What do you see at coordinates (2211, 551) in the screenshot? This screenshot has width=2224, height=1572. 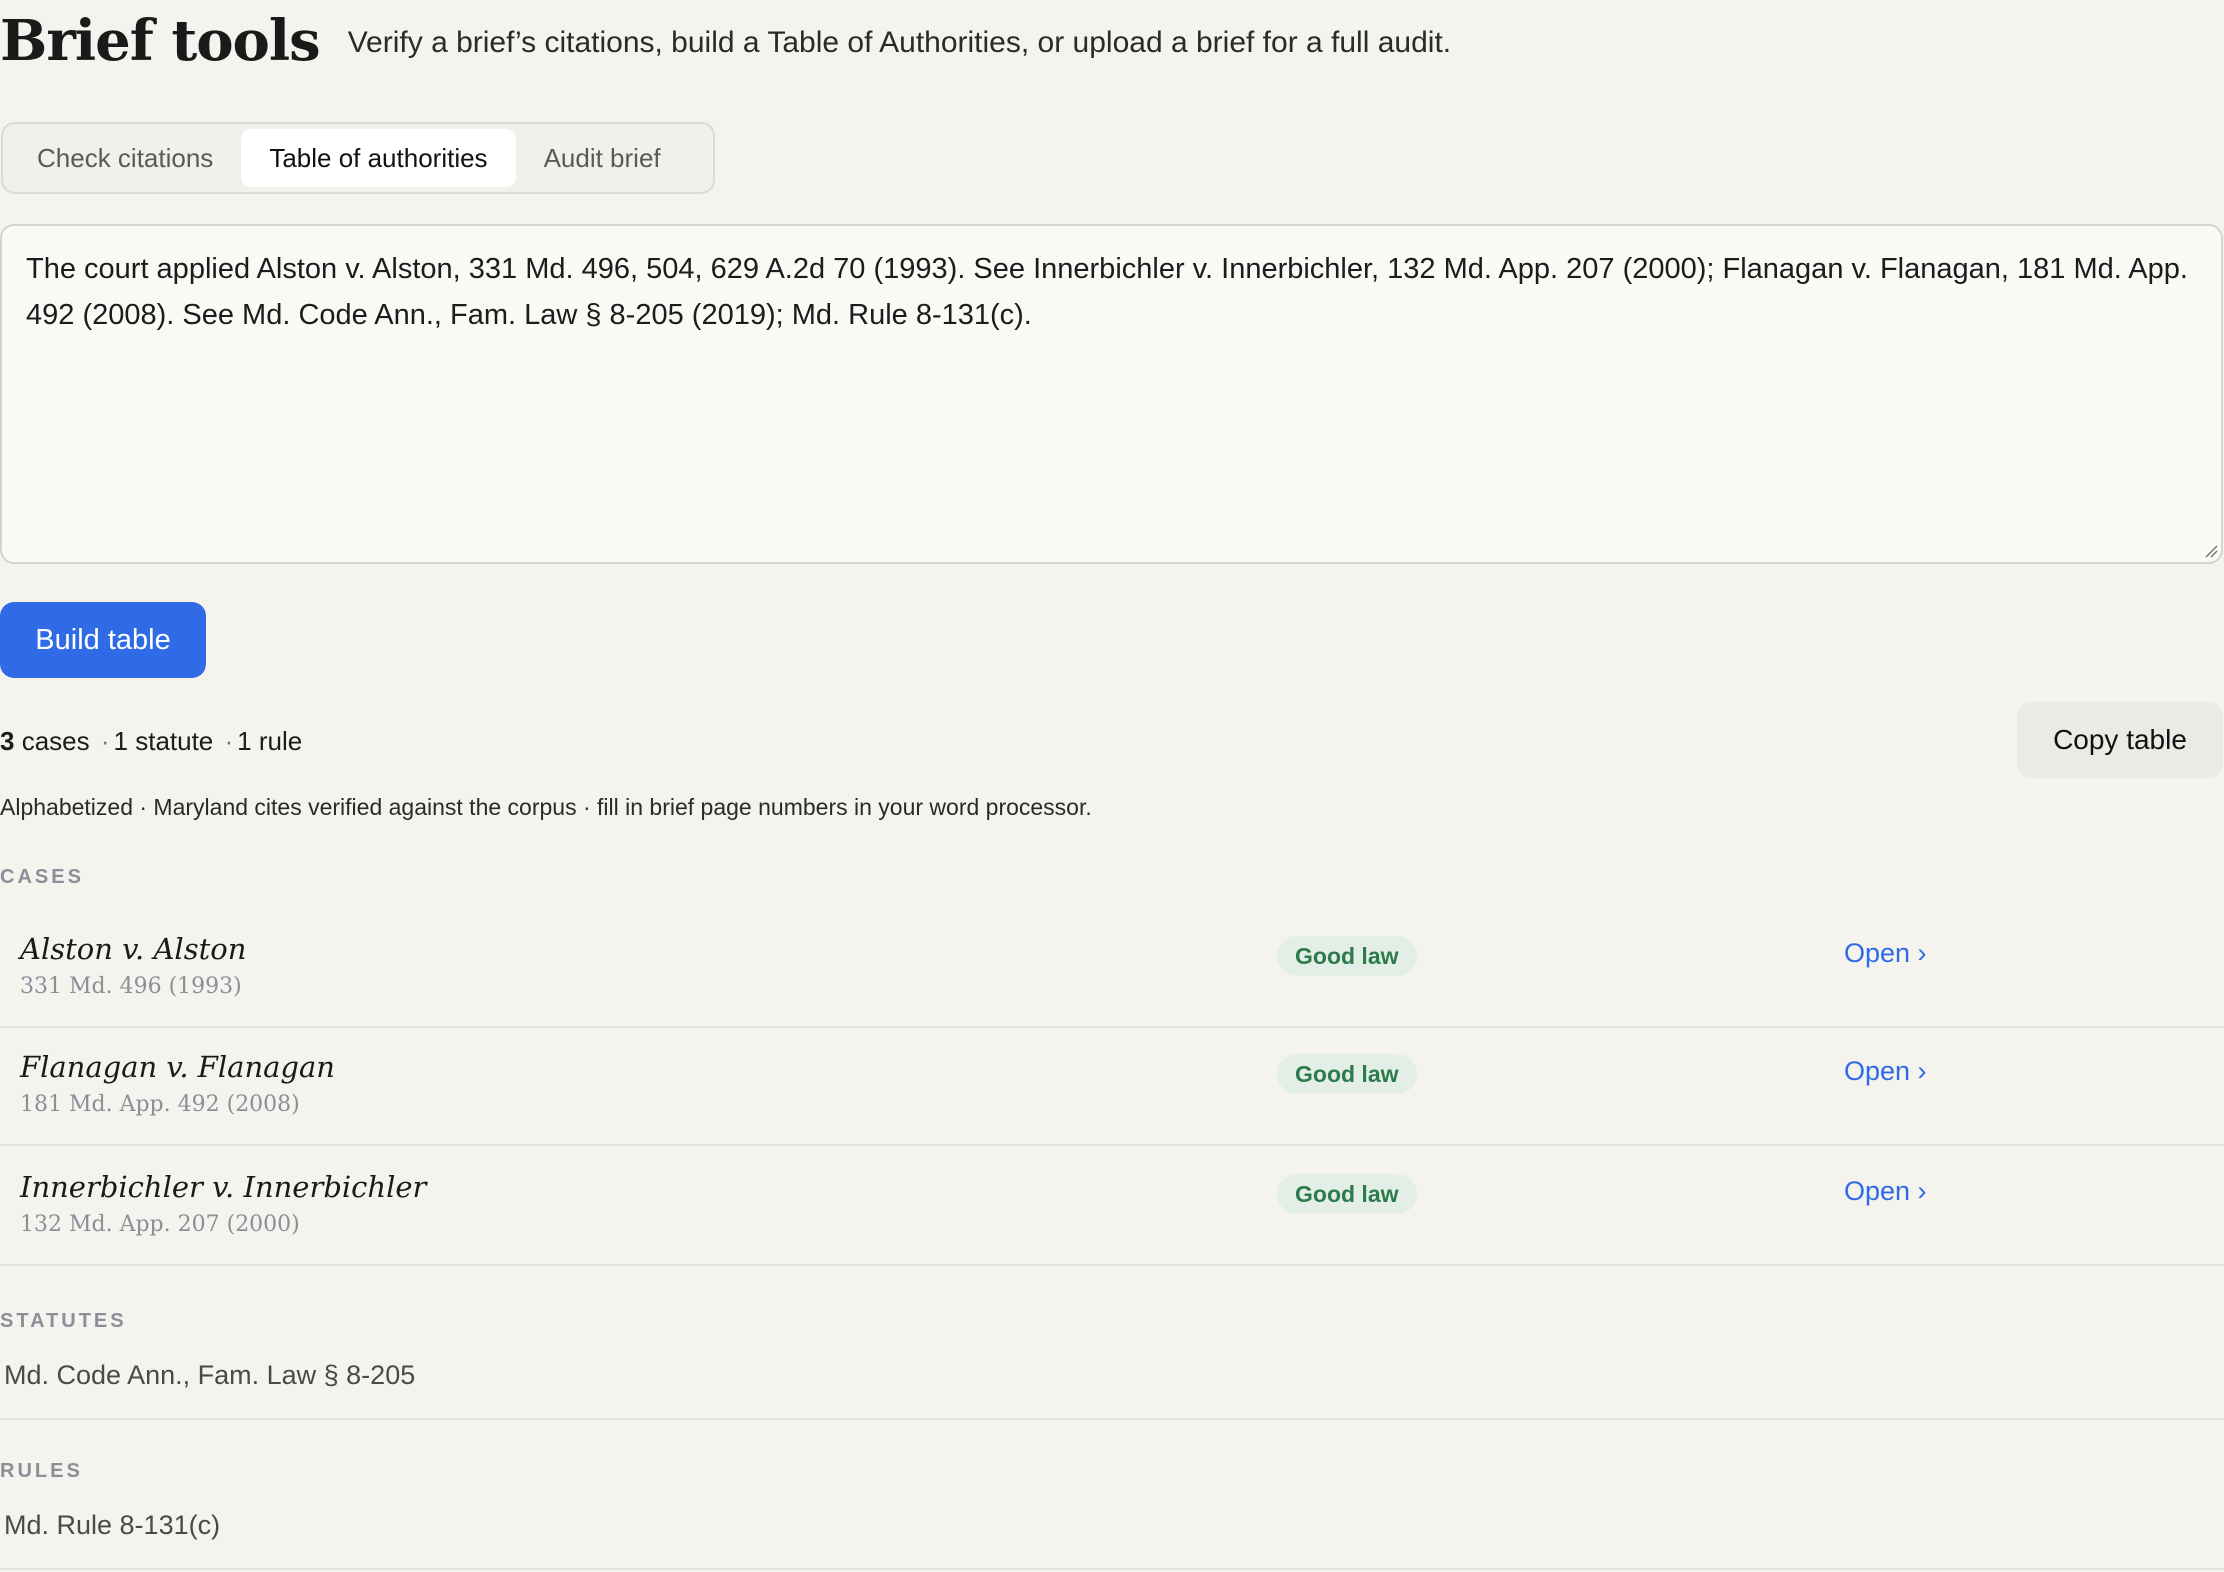 I see `resize-handle-icon` at bounding box center [2211, 551].